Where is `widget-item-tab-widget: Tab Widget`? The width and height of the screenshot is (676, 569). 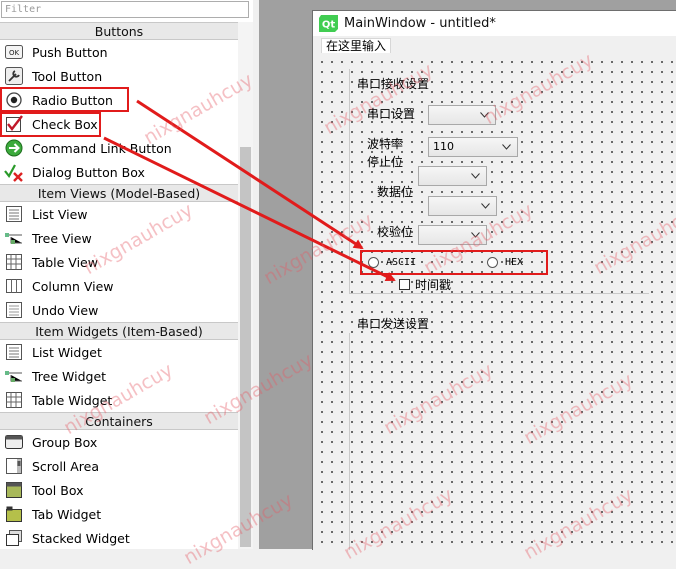 widget-item-tab-widget: Tab Widget is located at coordinates (119, 514).